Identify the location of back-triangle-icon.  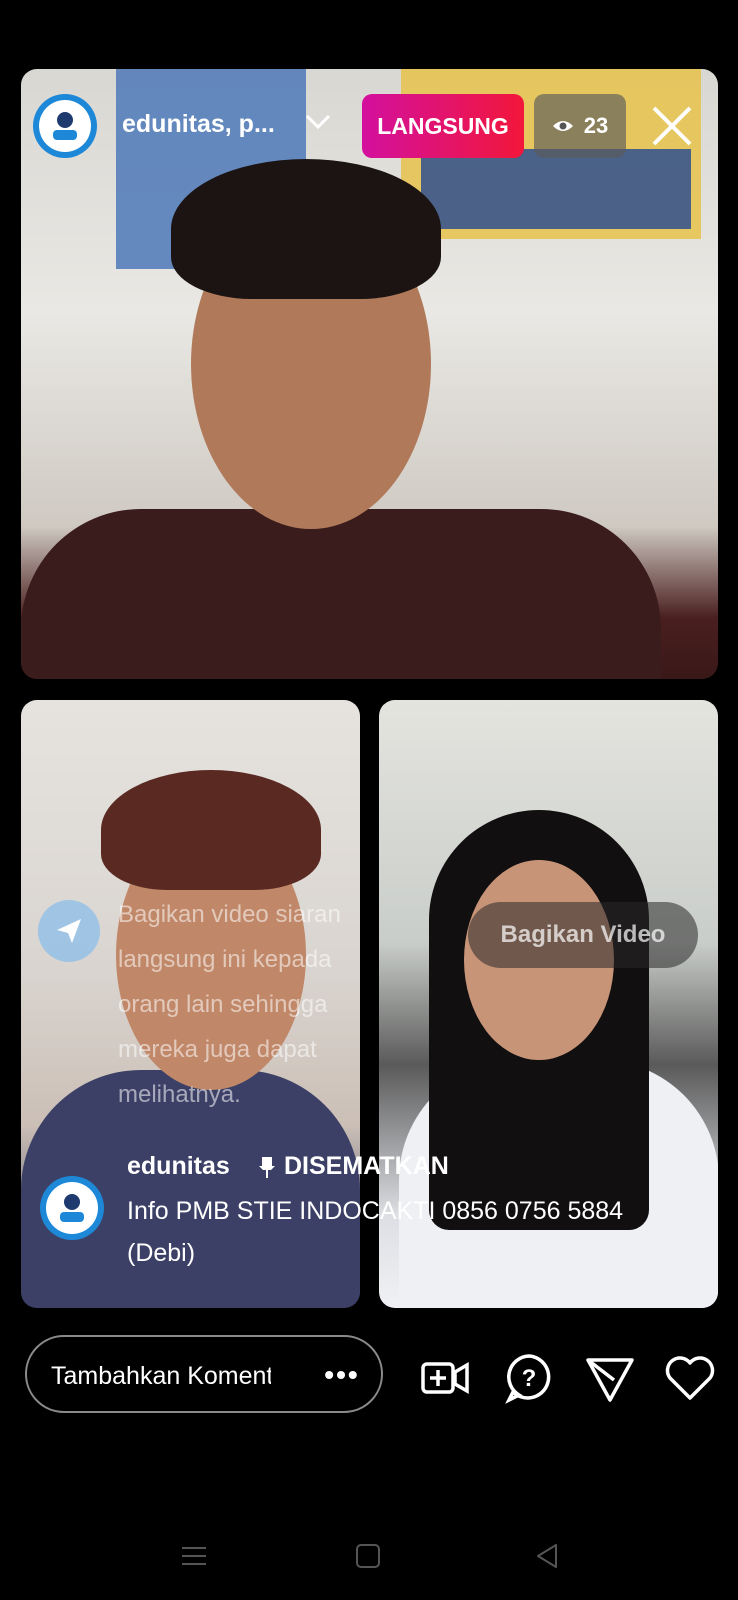
(547, 1556).